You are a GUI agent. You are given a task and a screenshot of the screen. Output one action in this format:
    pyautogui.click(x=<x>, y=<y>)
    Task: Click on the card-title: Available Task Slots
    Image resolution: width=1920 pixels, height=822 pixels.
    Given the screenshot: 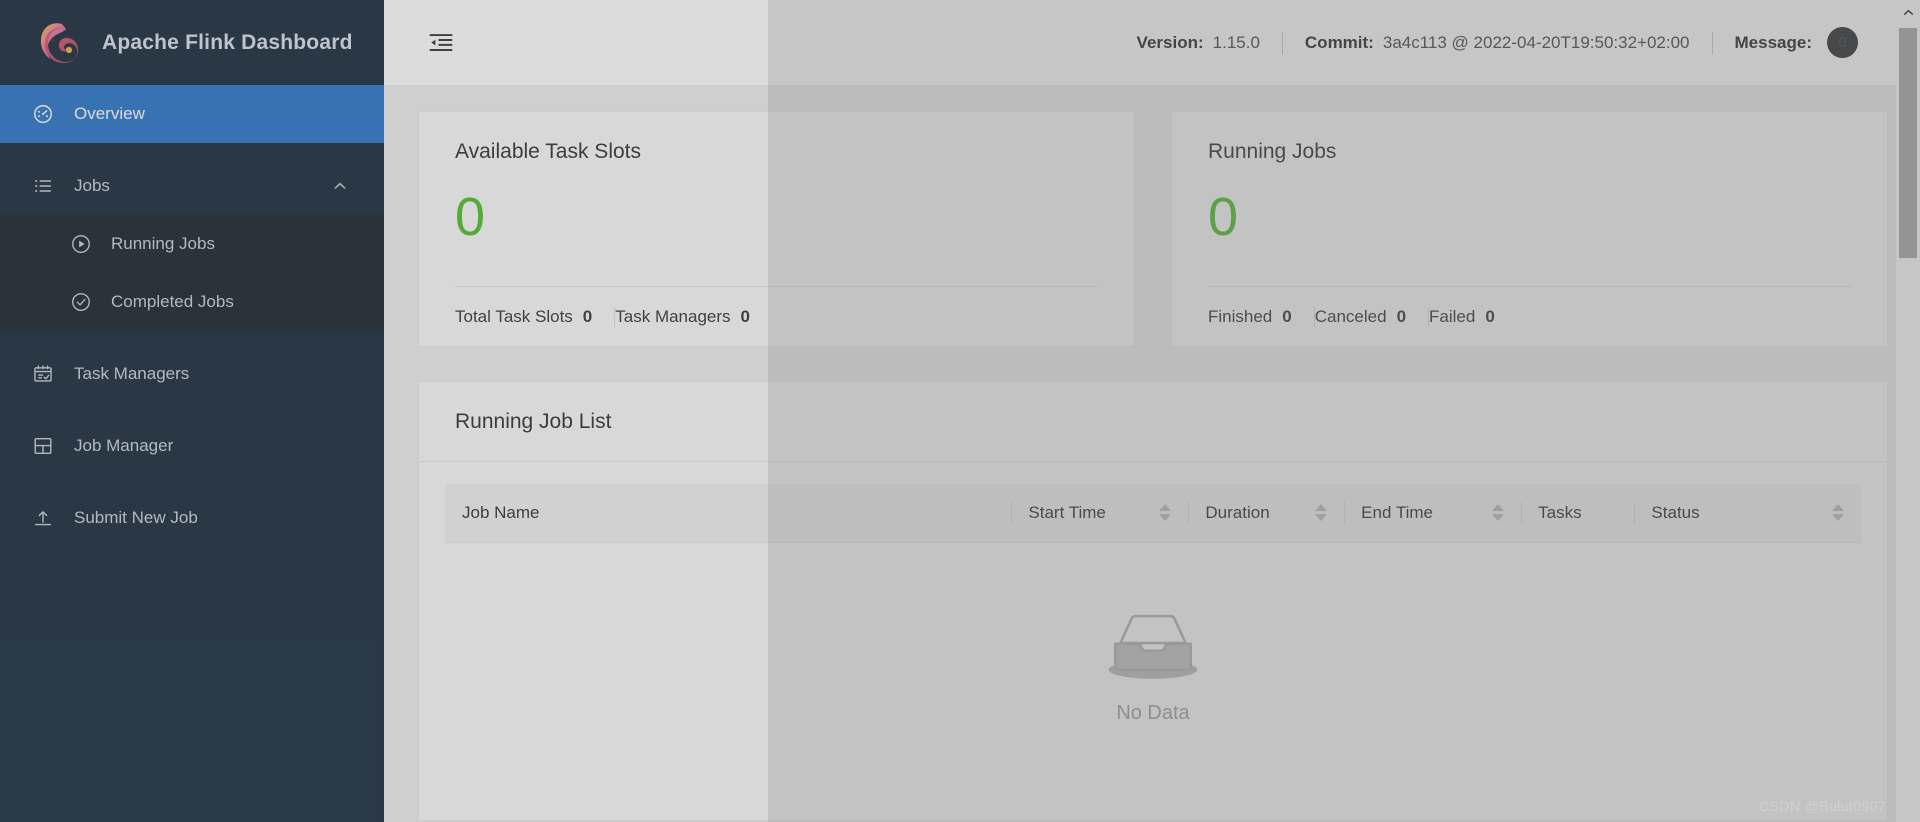 What is the action you would take?
    pyautogui.click(x=548, y=151)
    